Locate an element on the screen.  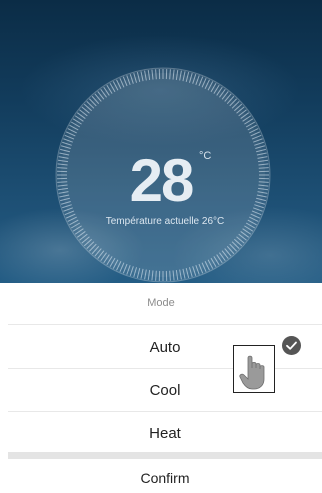
set-temperature-value: 28 is located at coordinates (162, 180).